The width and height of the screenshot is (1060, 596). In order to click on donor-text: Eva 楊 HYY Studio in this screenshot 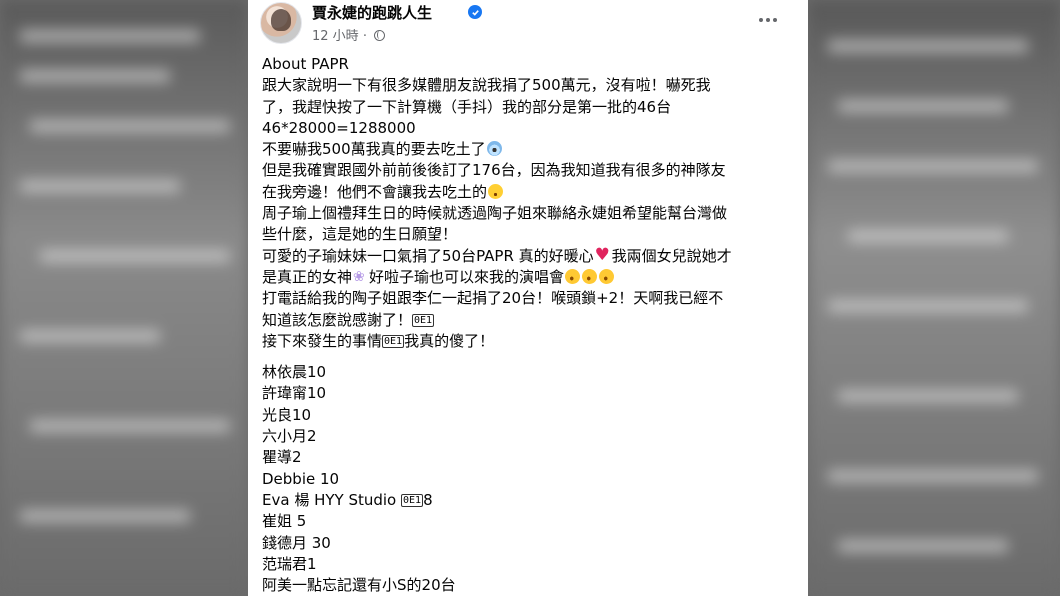, I will do `click(331, 499)`.